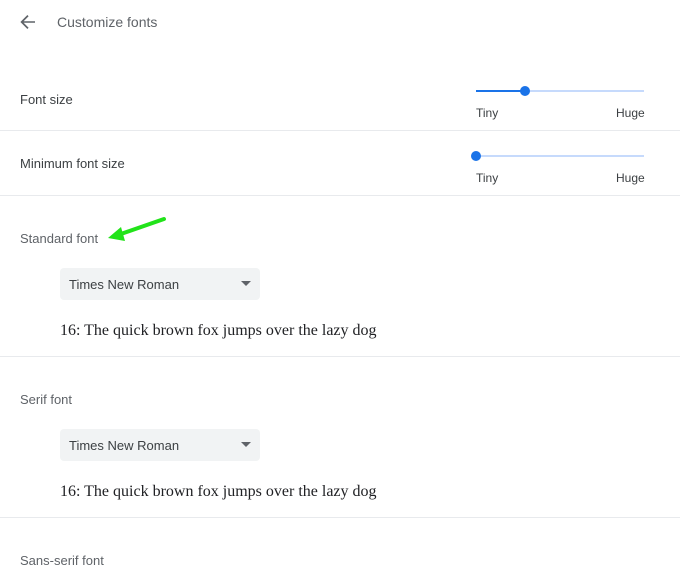 Image resolution: width=680 pixels, height=567 pixels. Describe the element at coordinates (340, 542) in the screenshot. I see `sans-serif-font-section: Sans-serif font` at that location.